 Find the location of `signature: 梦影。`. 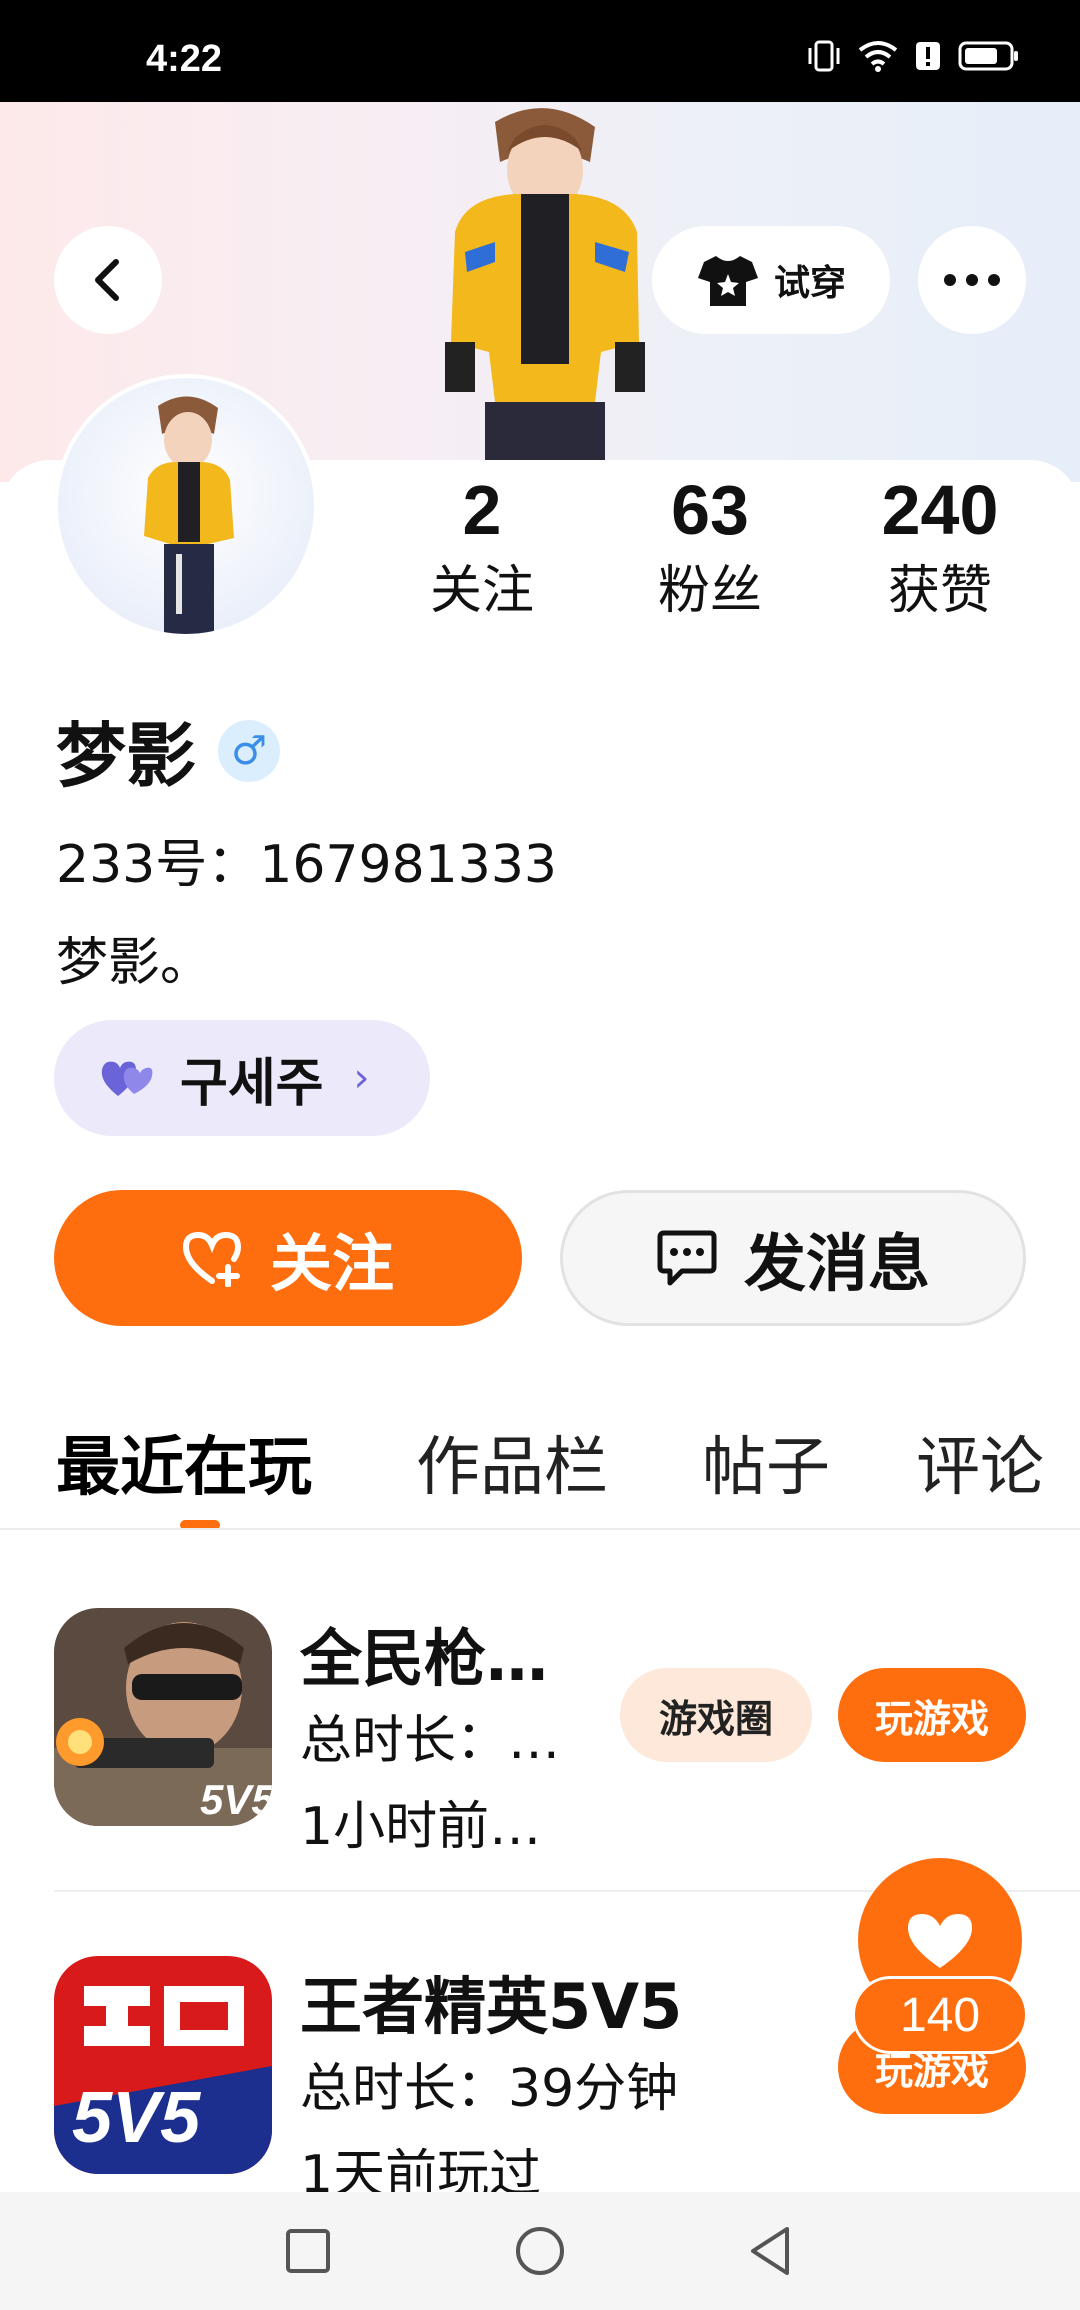

signature: 梦影。 is located at coordinates (134, 963).